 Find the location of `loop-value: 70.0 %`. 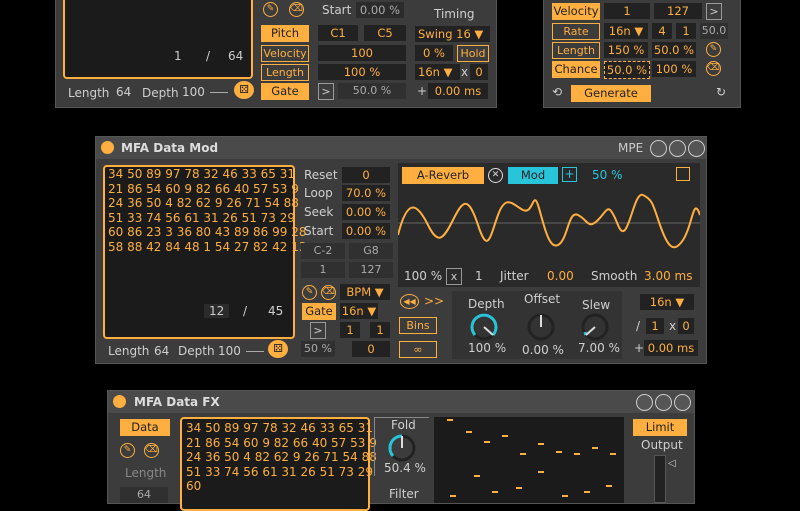

loop-value: 70.0 % is located at coordinates (366, 193).